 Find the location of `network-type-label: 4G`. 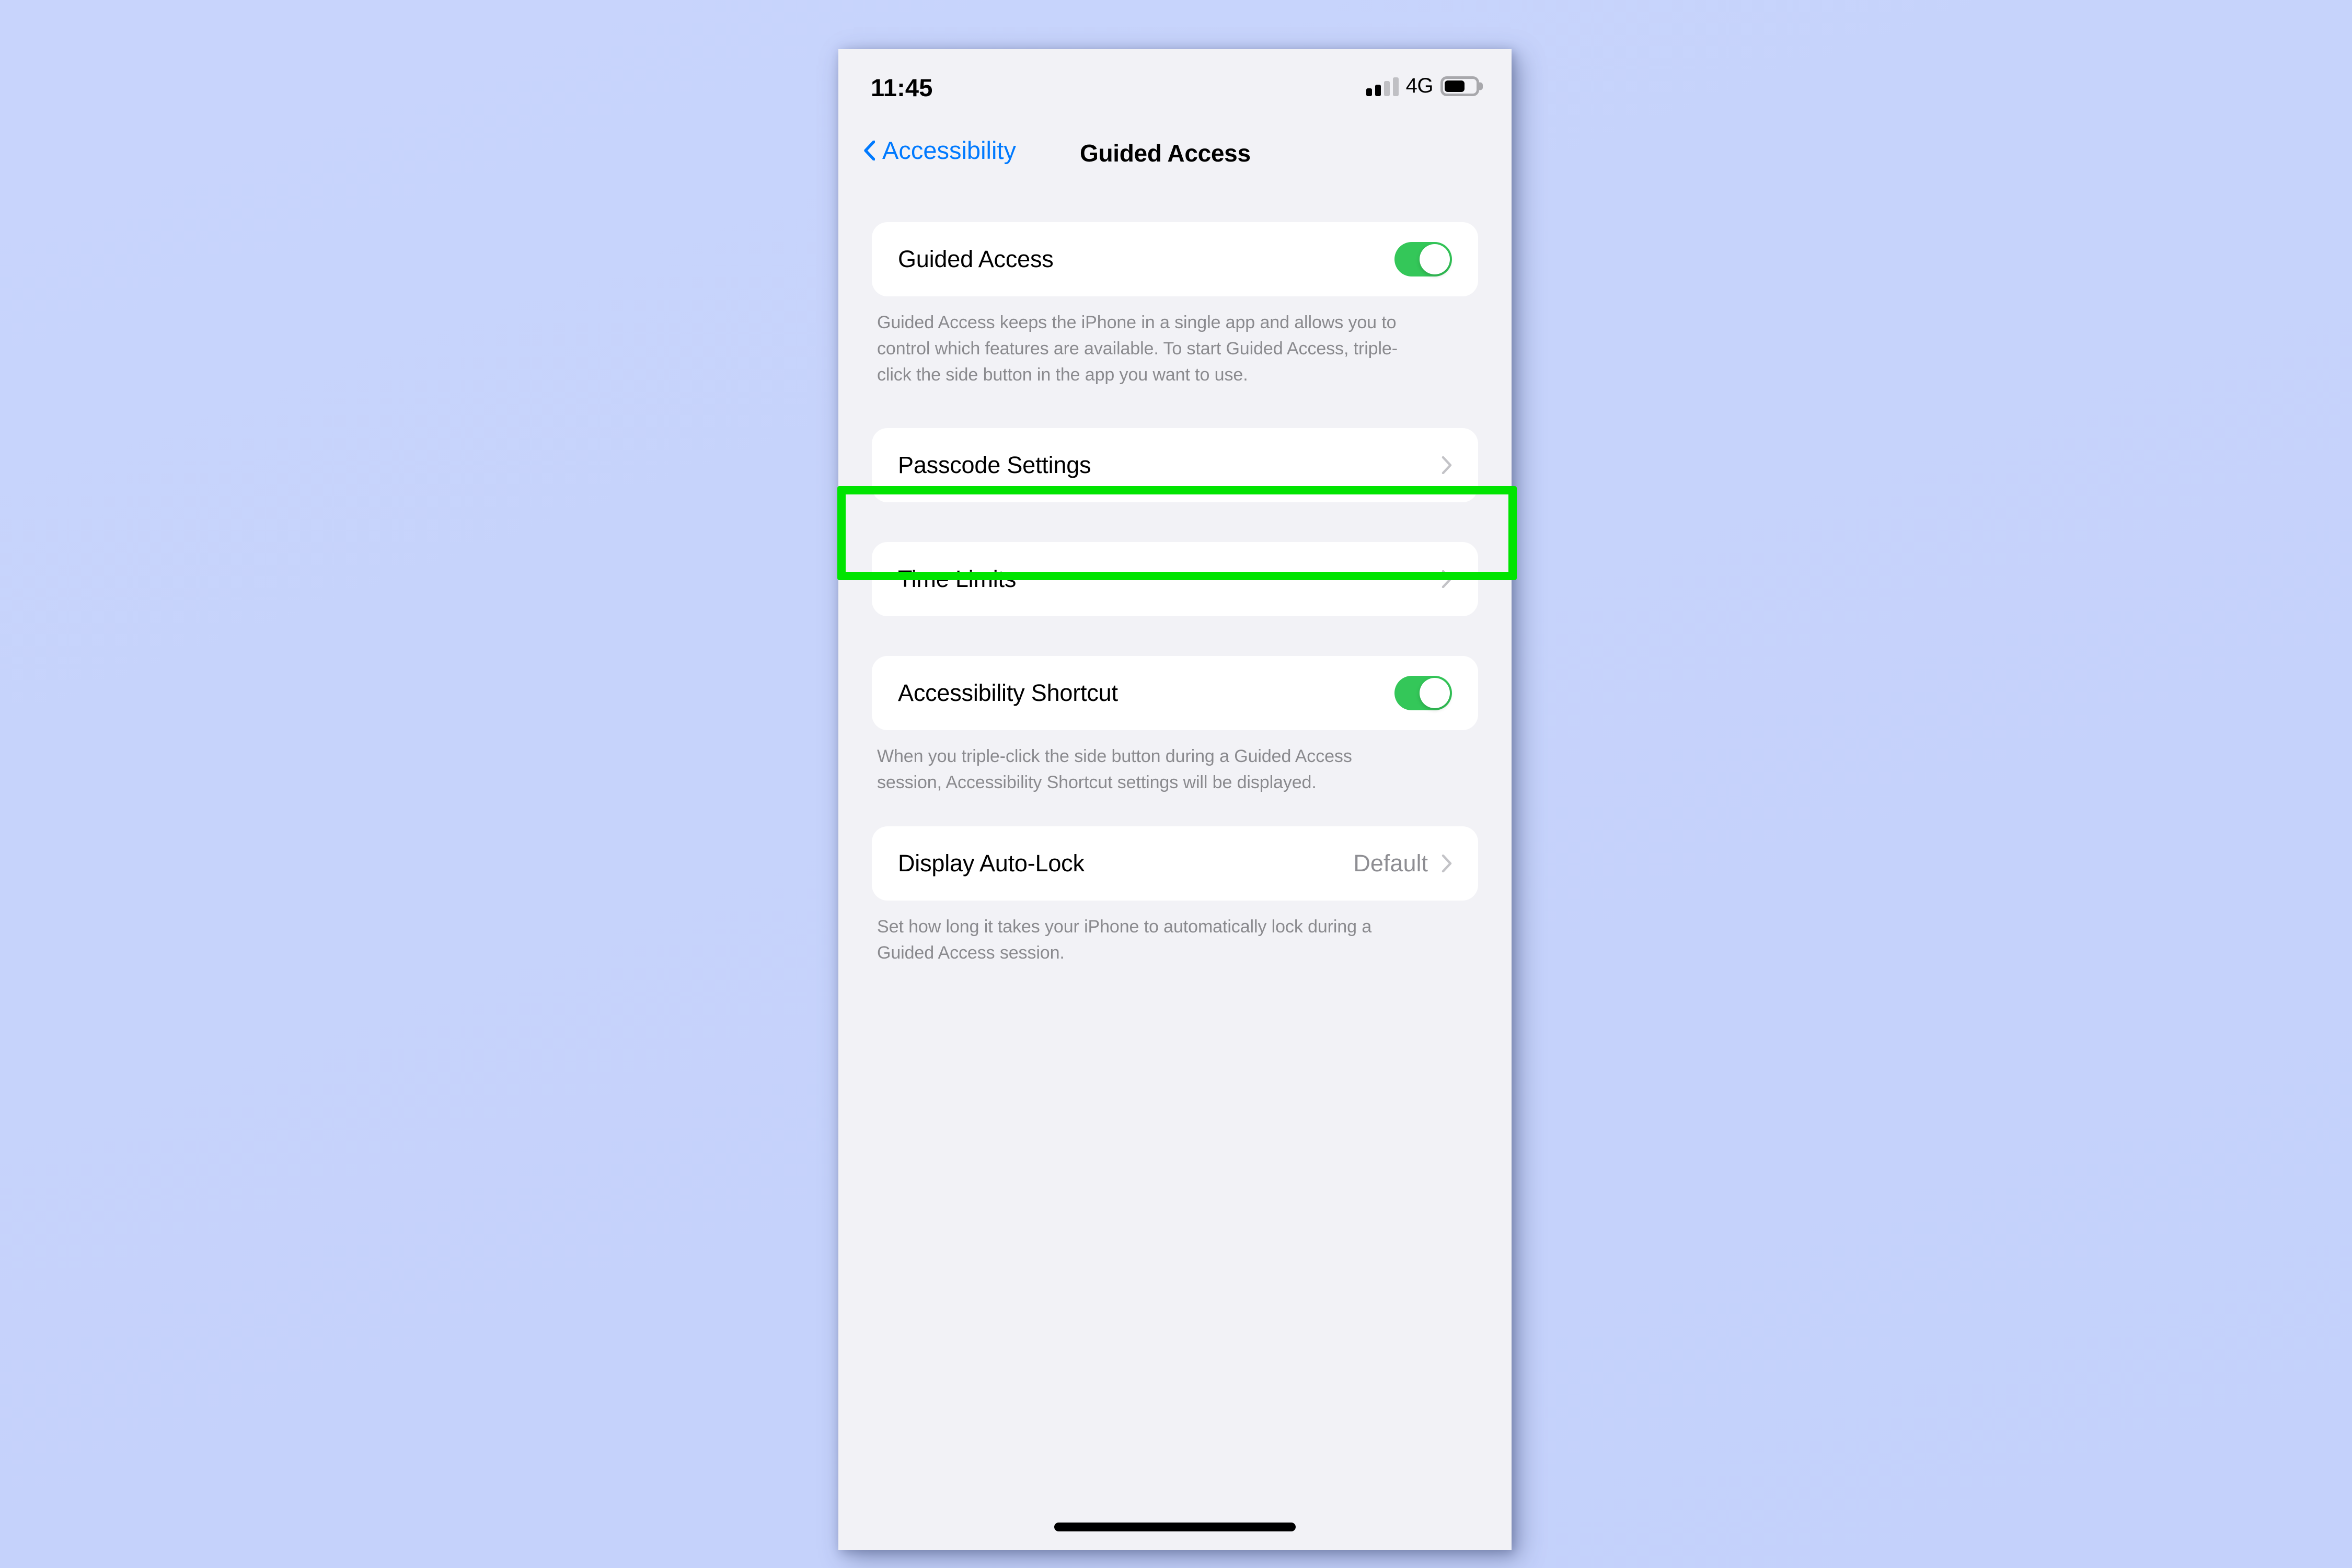

network-type-label: 4G is located at coordinates (1419, 85).